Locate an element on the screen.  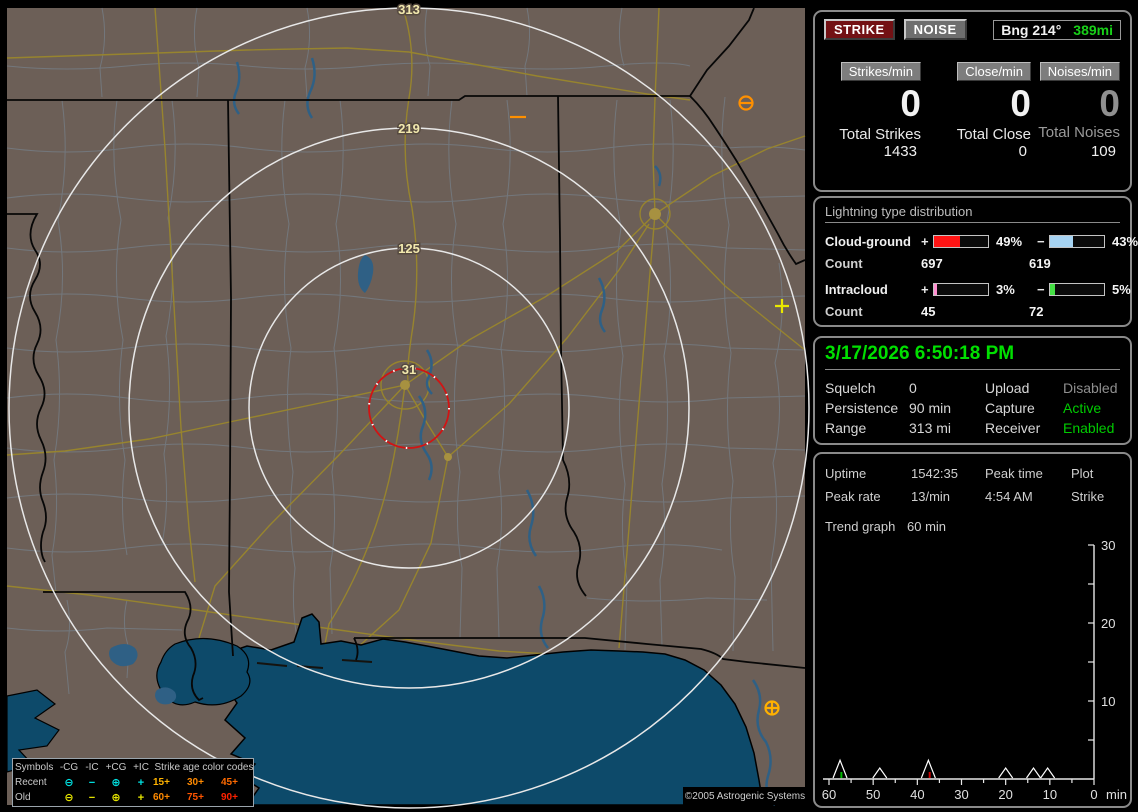
strike-circle-plus-icon is located at coordinates (772, 708).